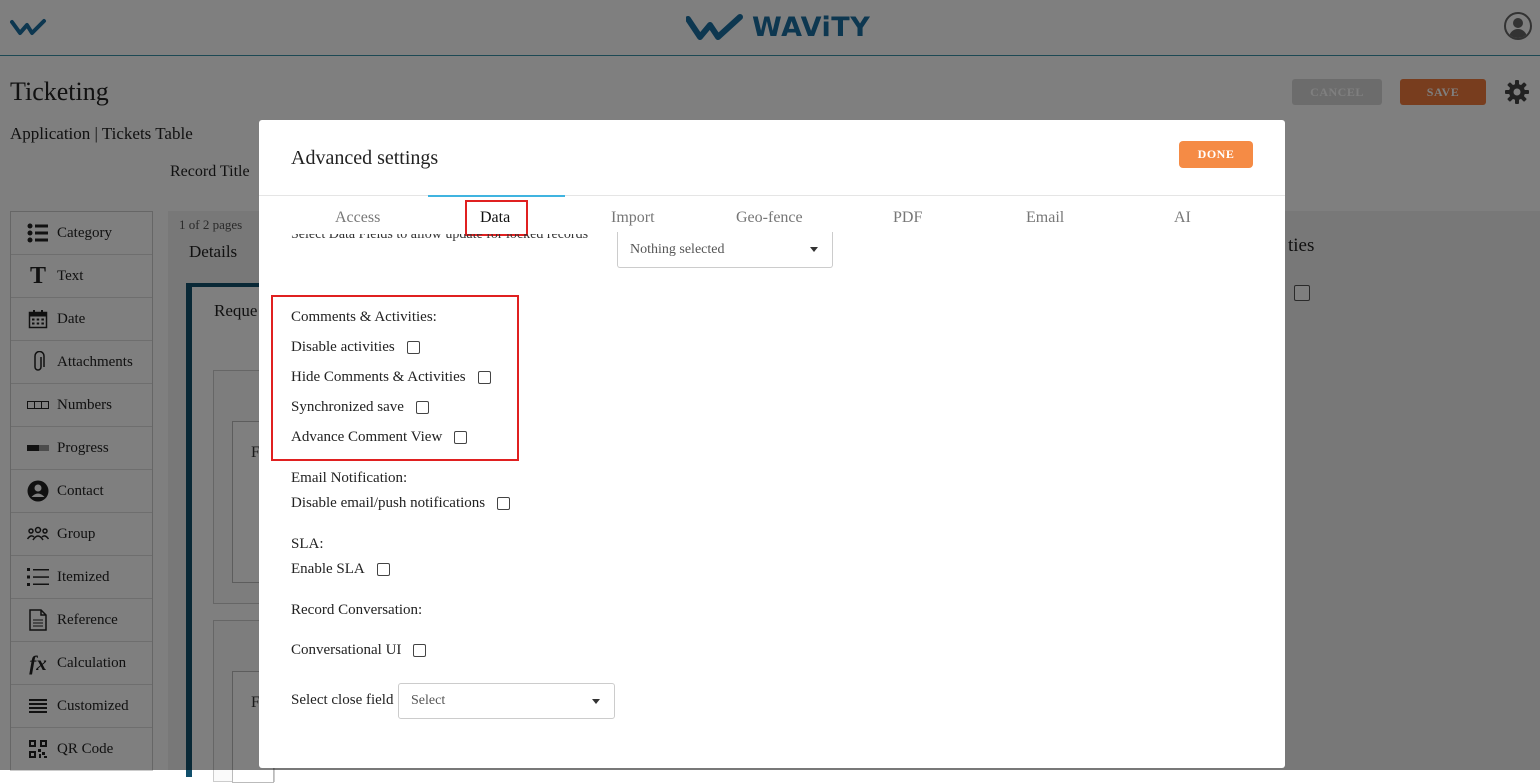 This screenshot has width=1540, height=783. I want to click on record-conversation-header: Record Conversation:, so click(357, 610).